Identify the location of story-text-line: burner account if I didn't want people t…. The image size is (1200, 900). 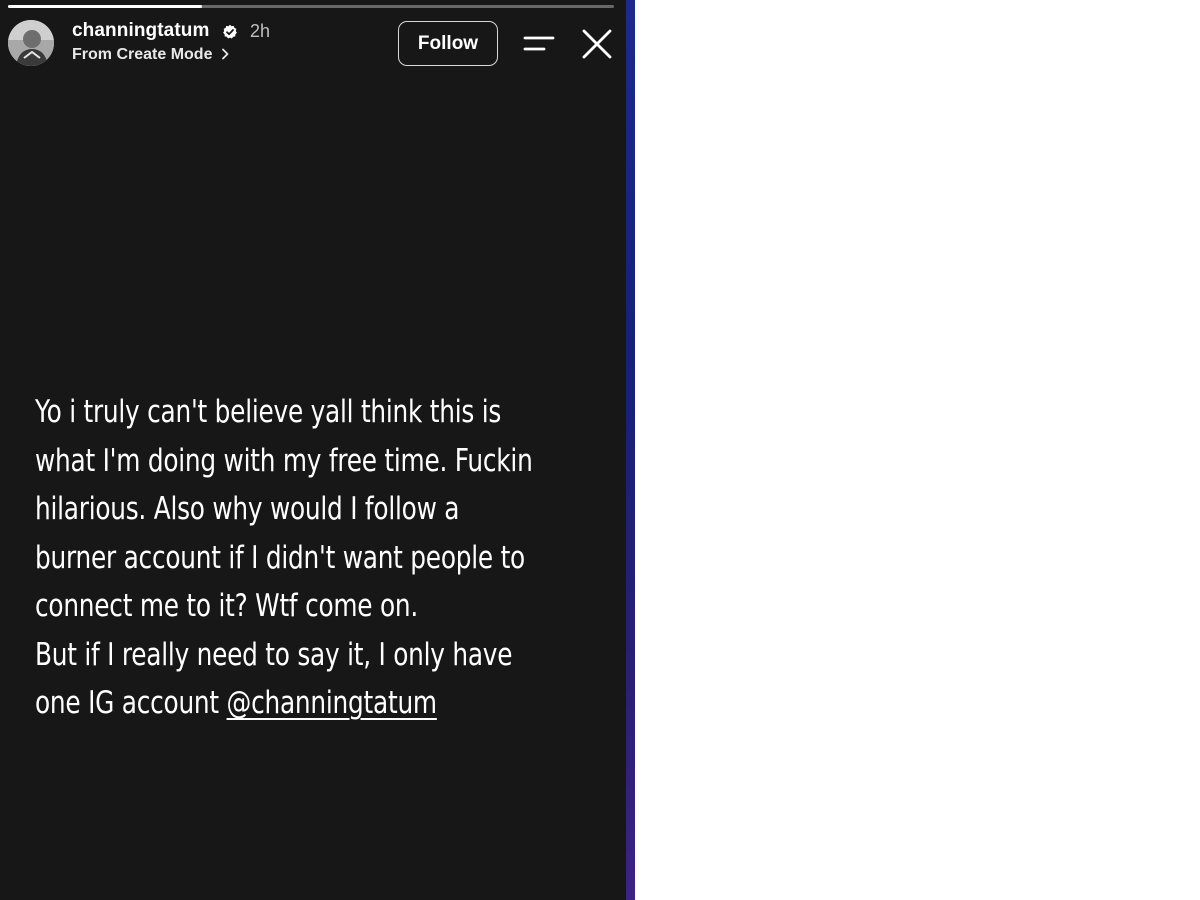
(280, 557).